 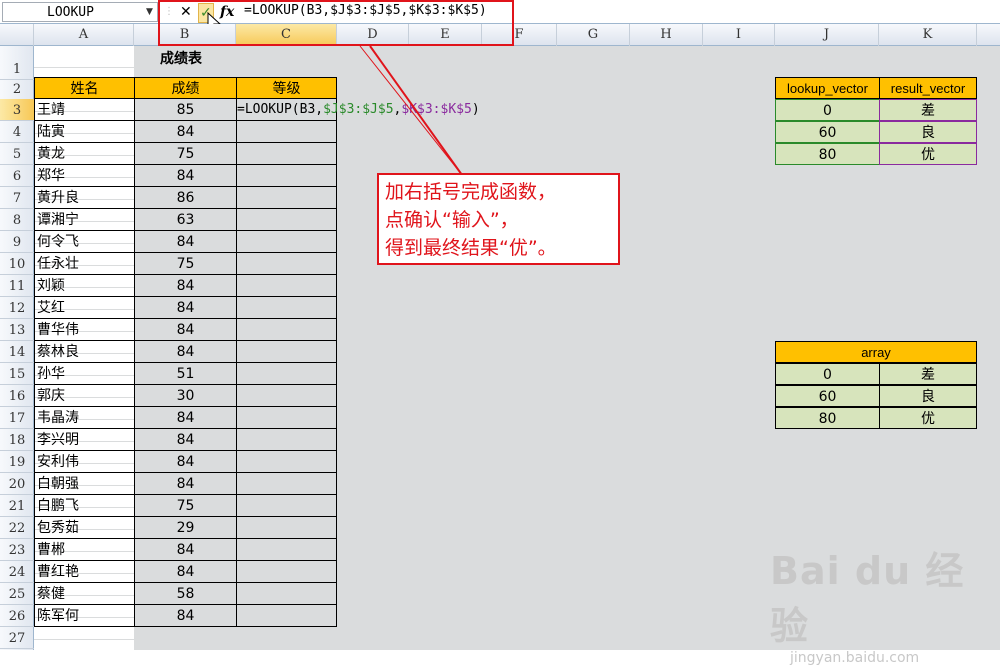 I want to click on result-vector-cell: 良, so click(x=928, y=132).